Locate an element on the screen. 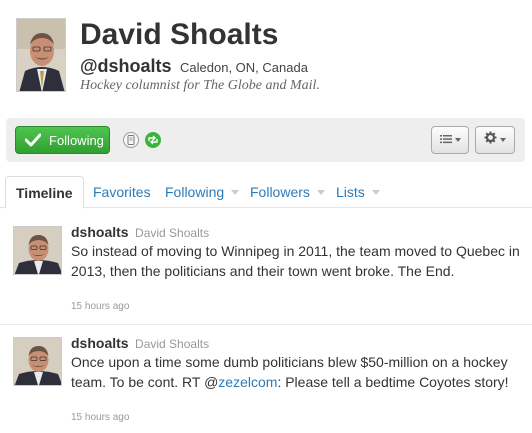 The image size is (532, 433). tab-lists: Lists is located at coordinates (358, 192).